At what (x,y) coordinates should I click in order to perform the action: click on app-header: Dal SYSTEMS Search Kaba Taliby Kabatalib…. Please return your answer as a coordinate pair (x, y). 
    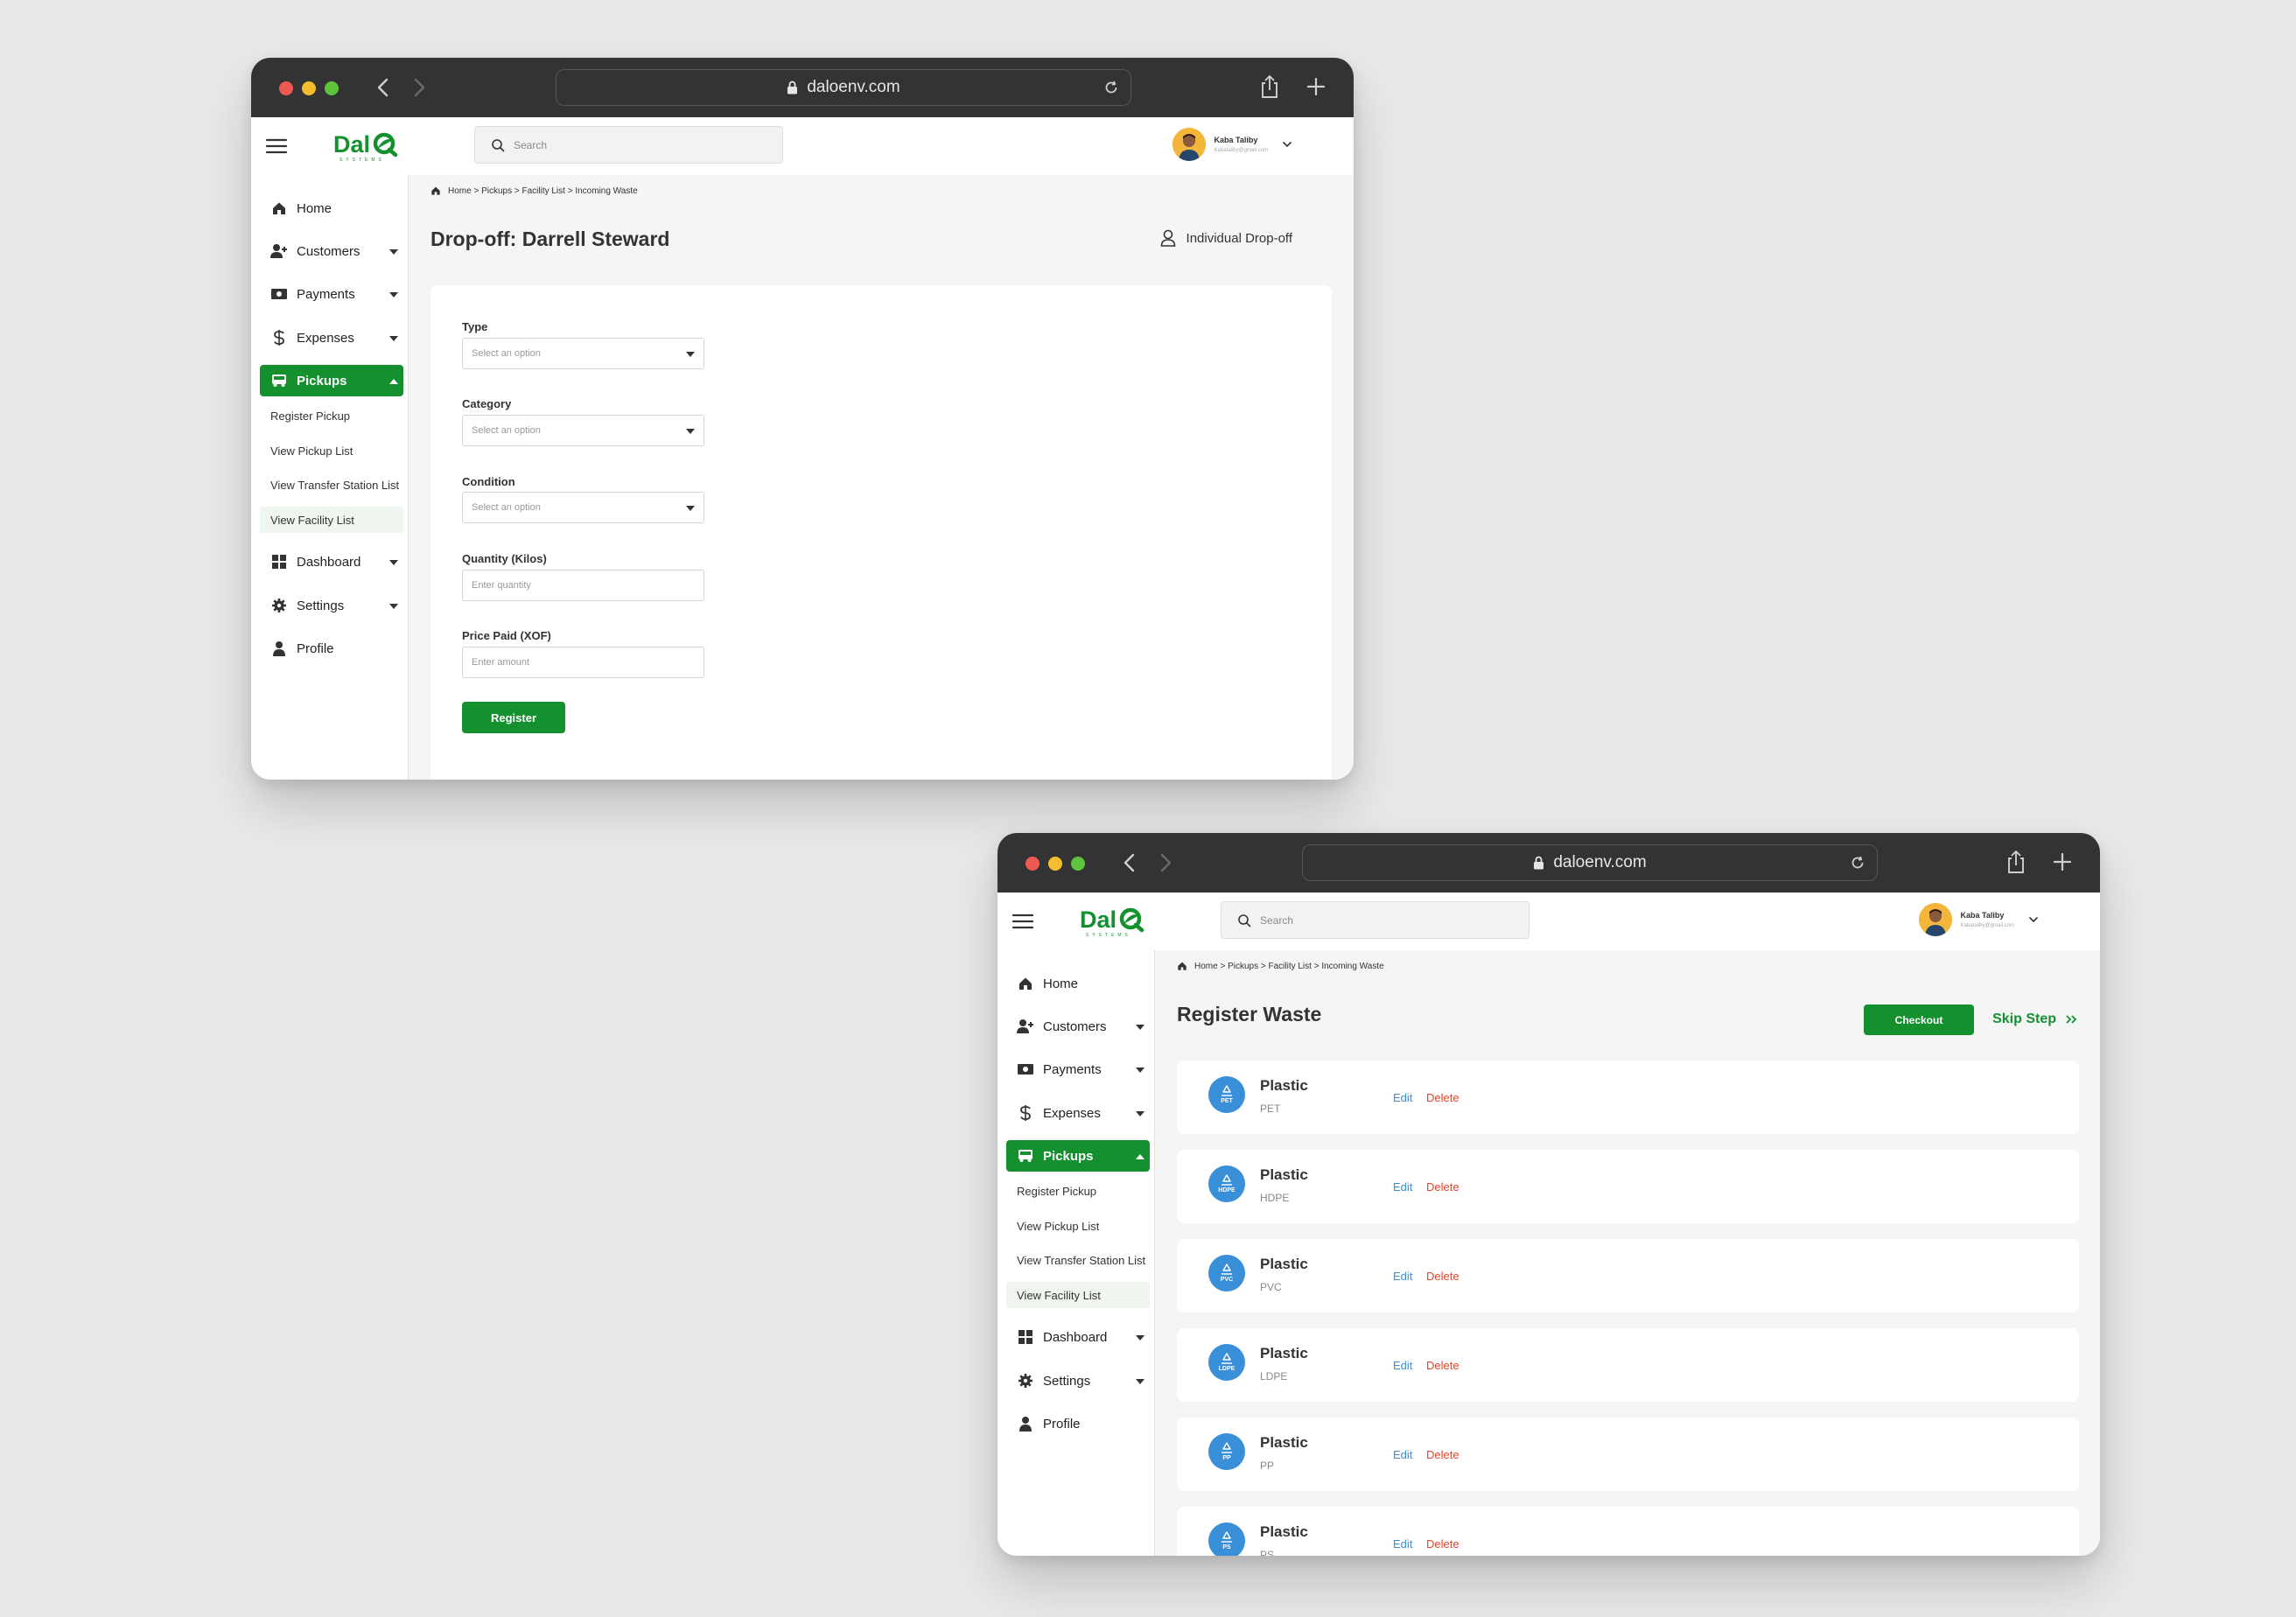
    Looking at the image, I should click on (1549, 921).